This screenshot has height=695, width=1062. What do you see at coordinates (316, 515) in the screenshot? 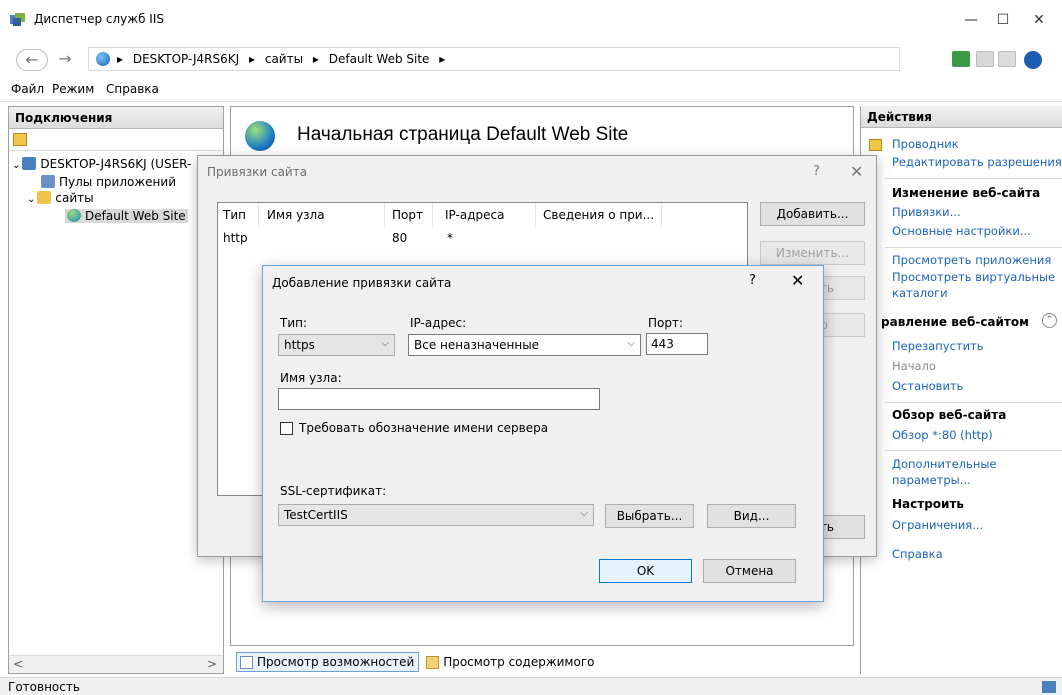
I see `ssl-certificate-value: TestCertIIS` at bounding box center [316, 515].